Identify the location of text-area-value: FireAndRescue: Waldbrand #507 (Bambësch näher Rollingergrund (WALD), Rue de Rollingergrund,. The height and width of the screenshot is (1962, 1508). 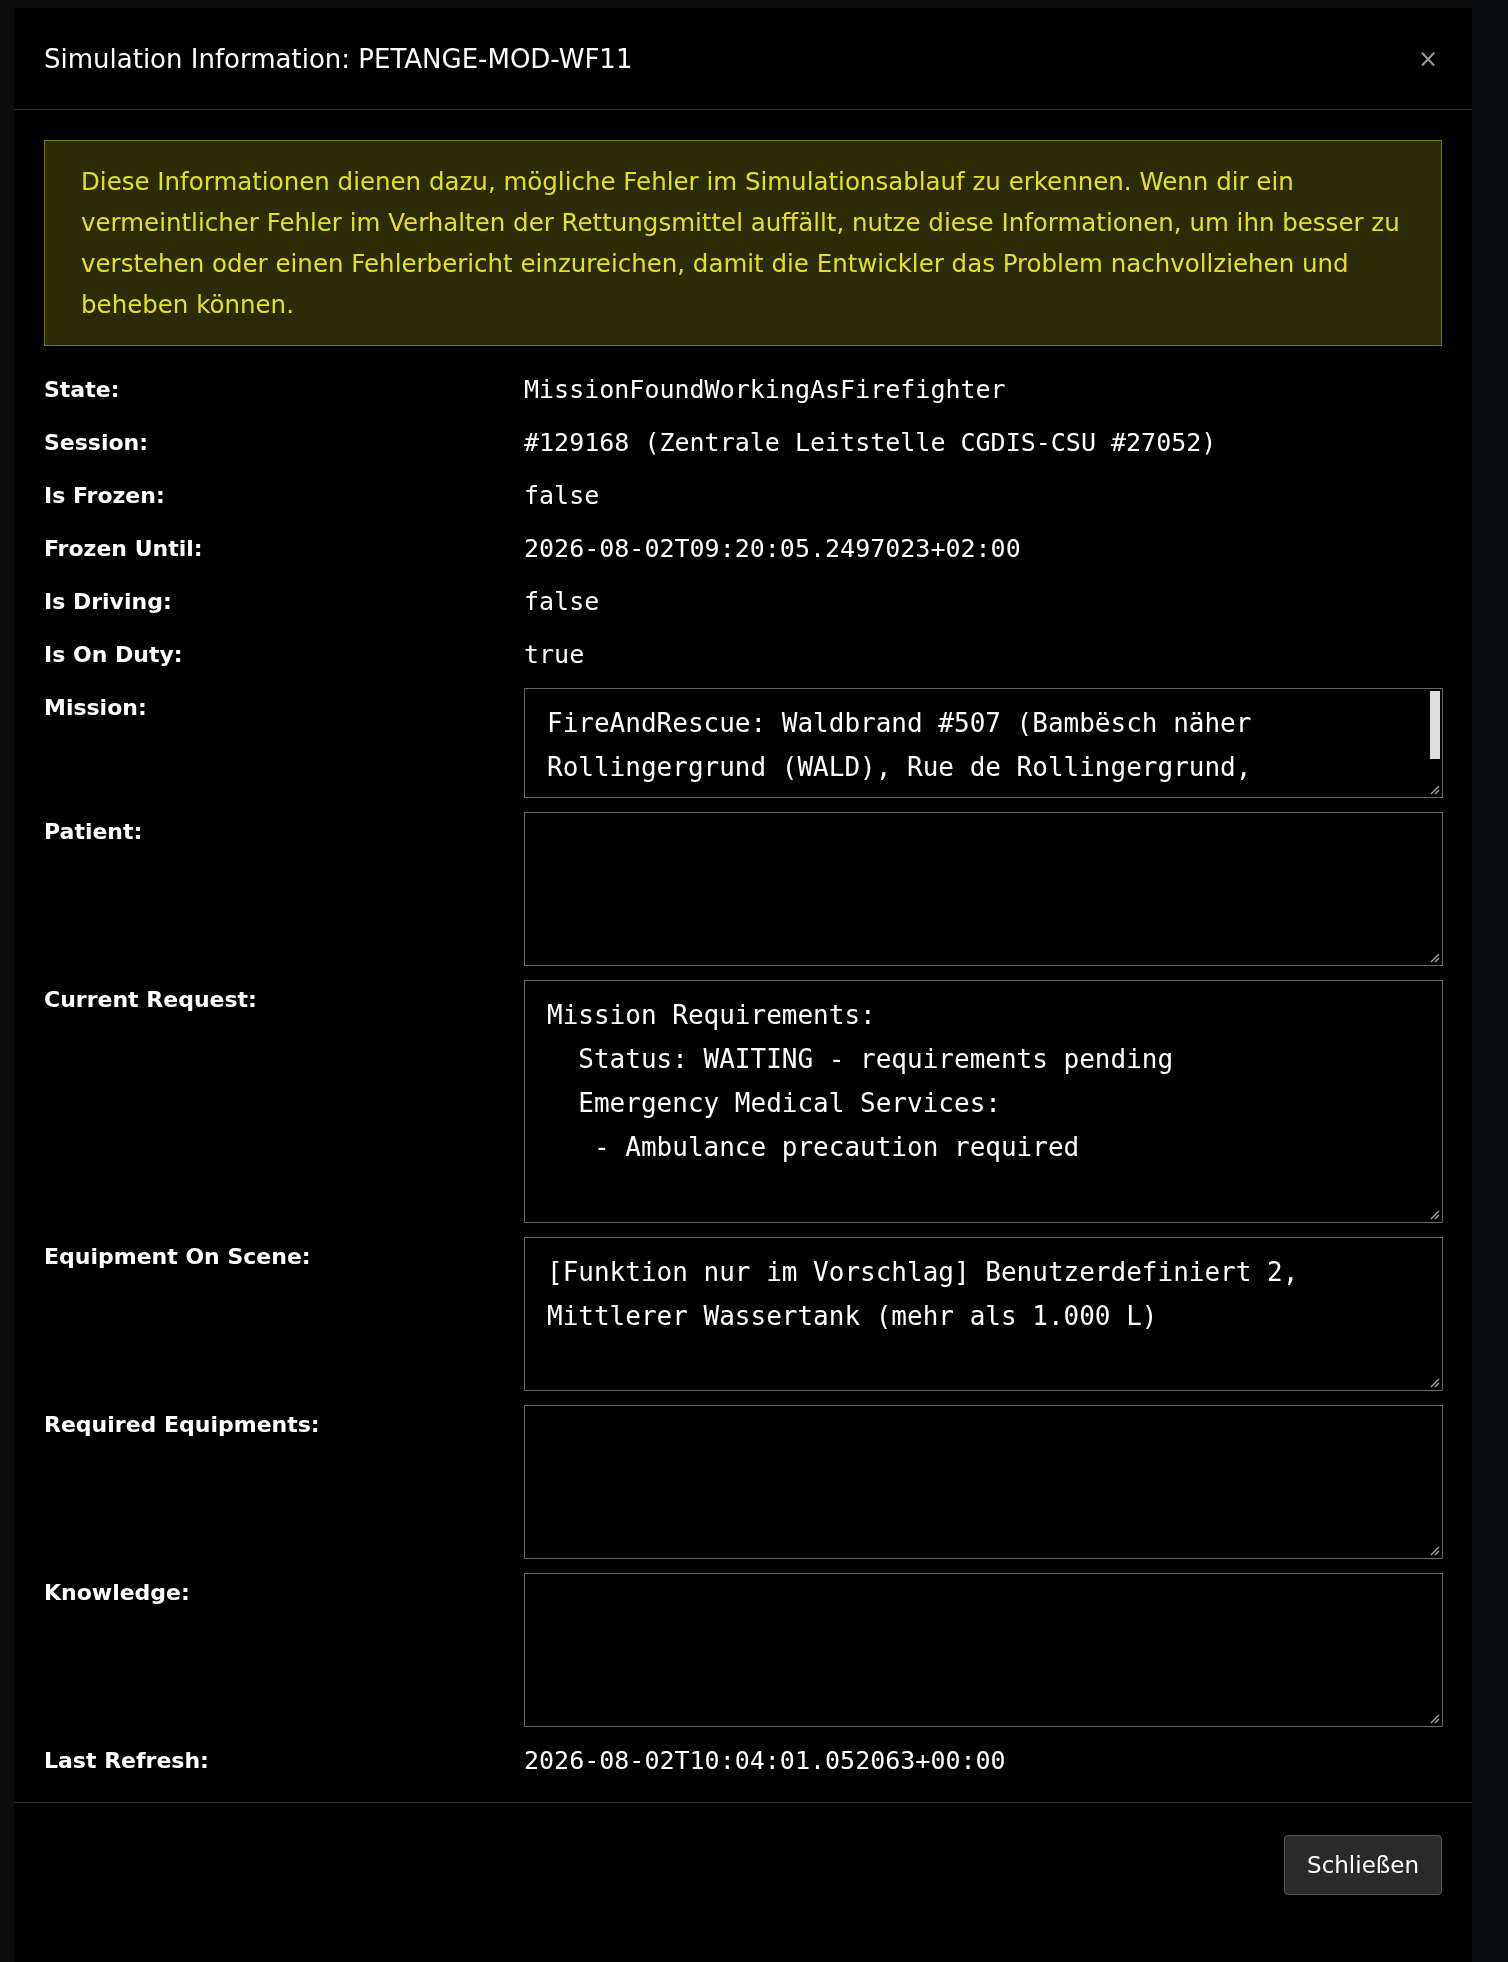
(899, 745).